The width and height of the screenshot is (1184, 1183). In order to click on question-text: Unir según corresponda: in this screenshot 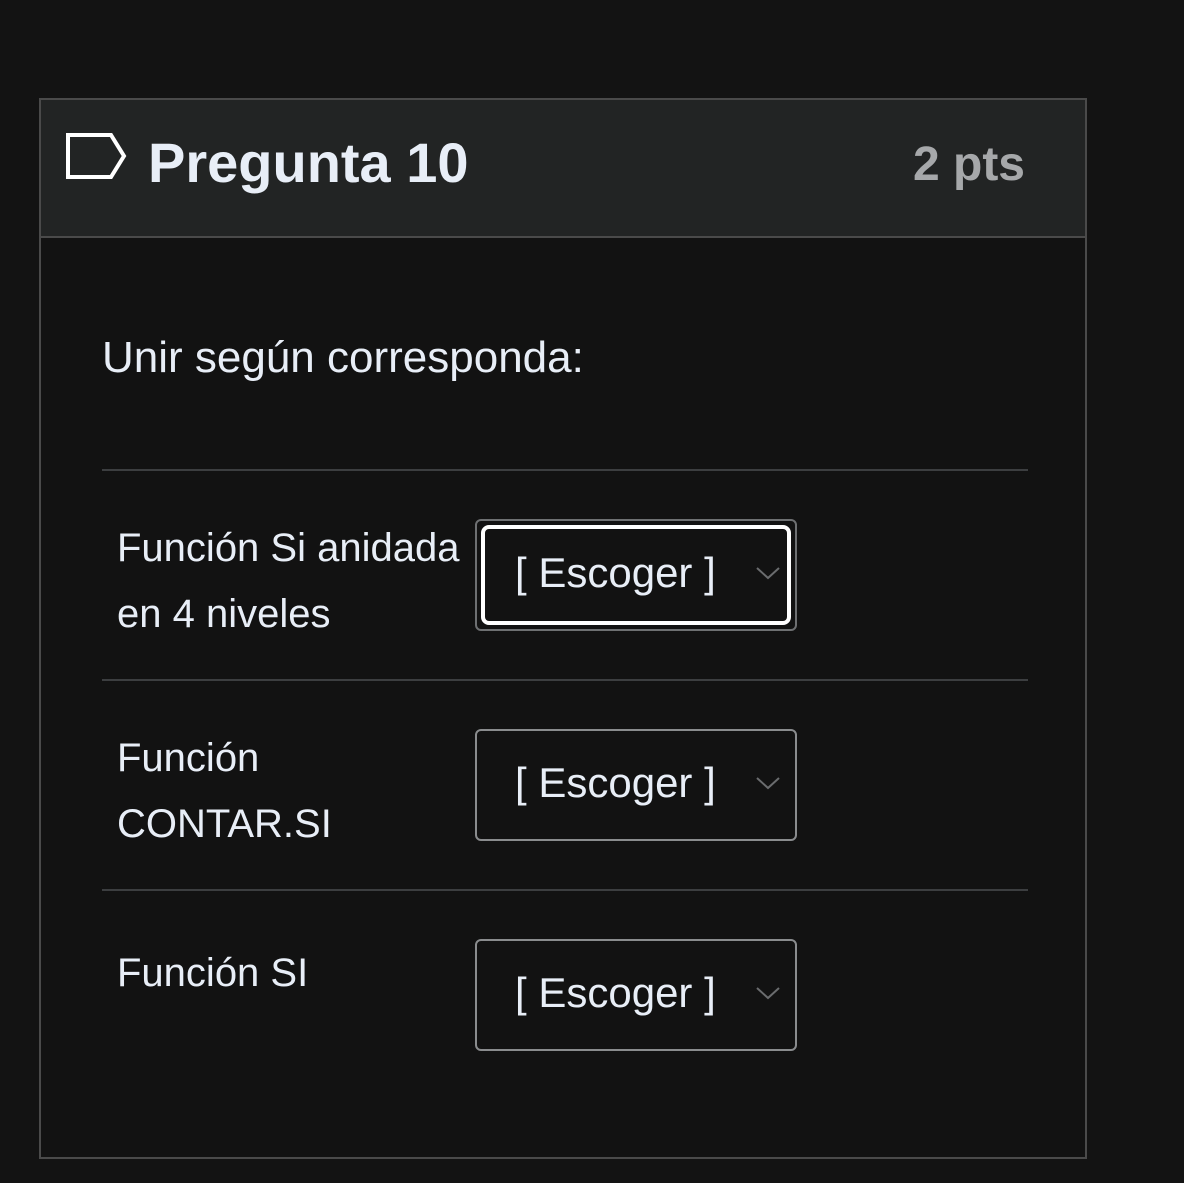, I will do `click(343, 357)`.